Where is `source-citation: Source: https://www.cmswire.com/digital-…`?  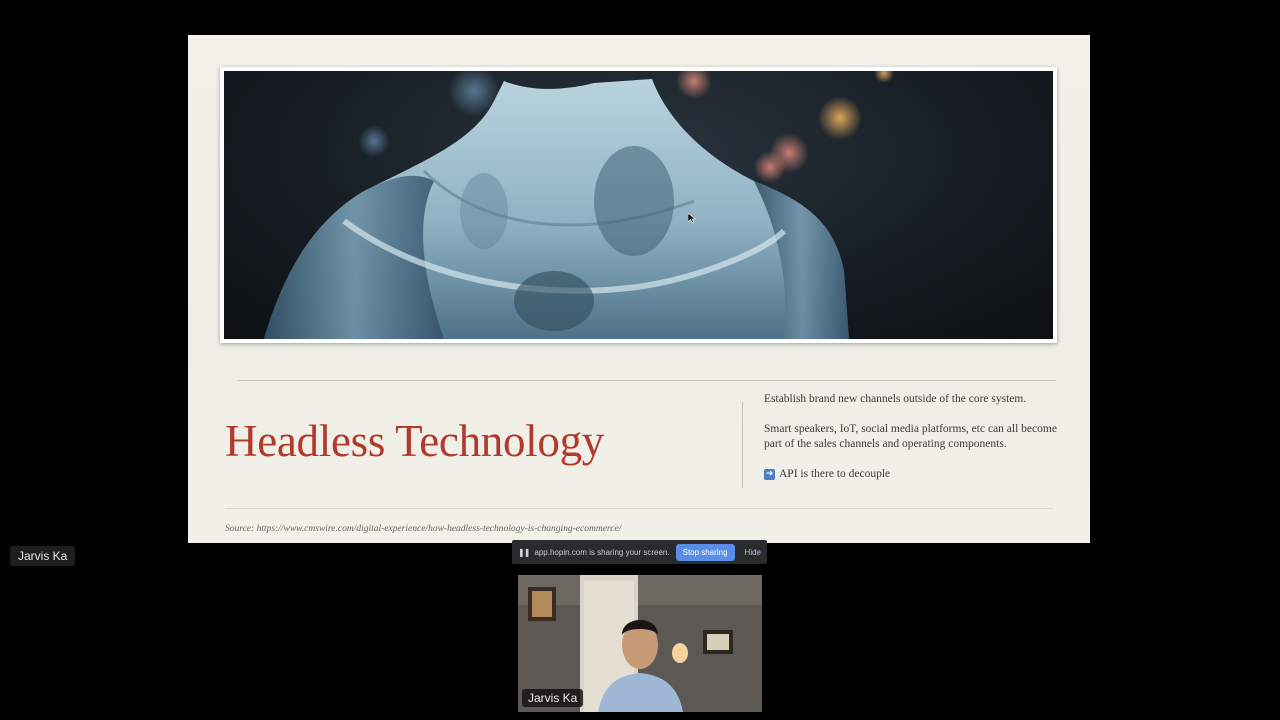 source-citation: Source: https://www.cmswire.com/digital-… is located at coordinates (423, 529).